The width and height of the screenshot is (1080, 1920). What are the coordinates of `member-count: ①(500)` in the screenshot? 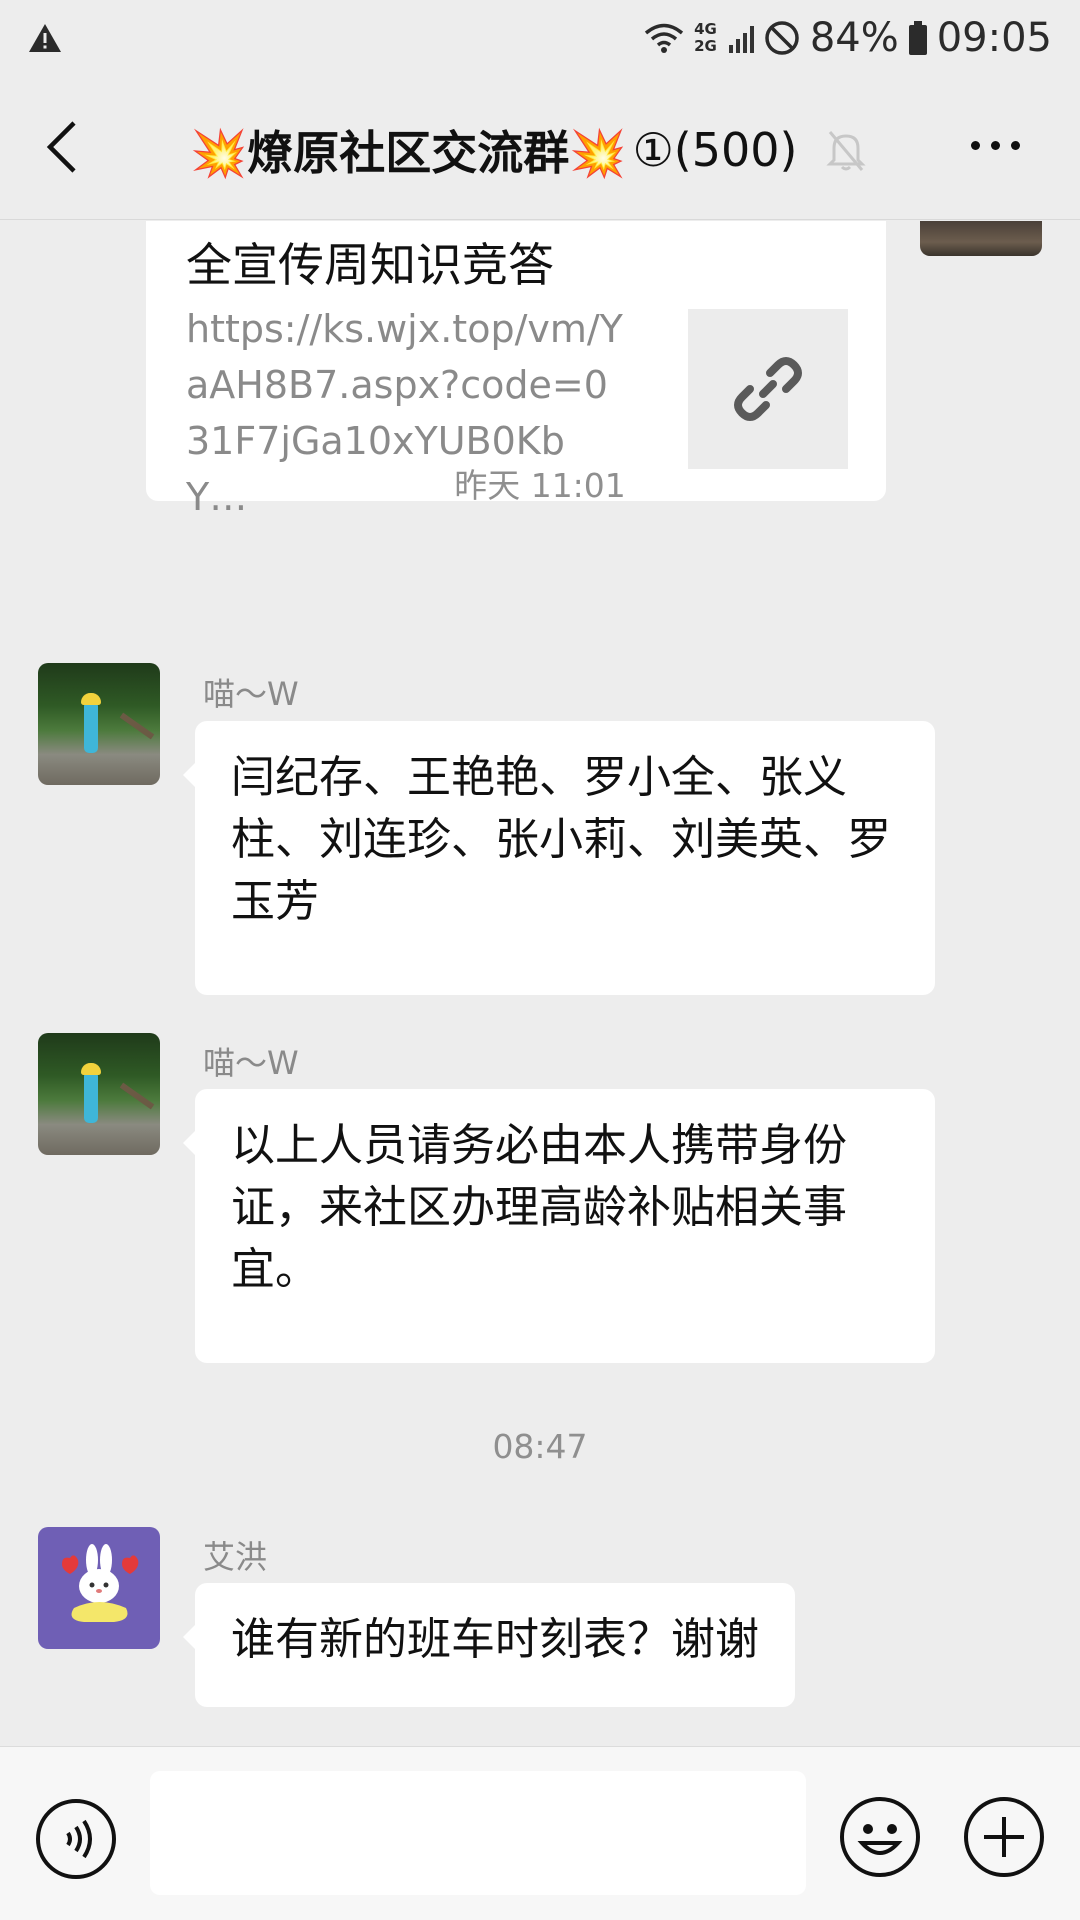 It's located at (715, 150).